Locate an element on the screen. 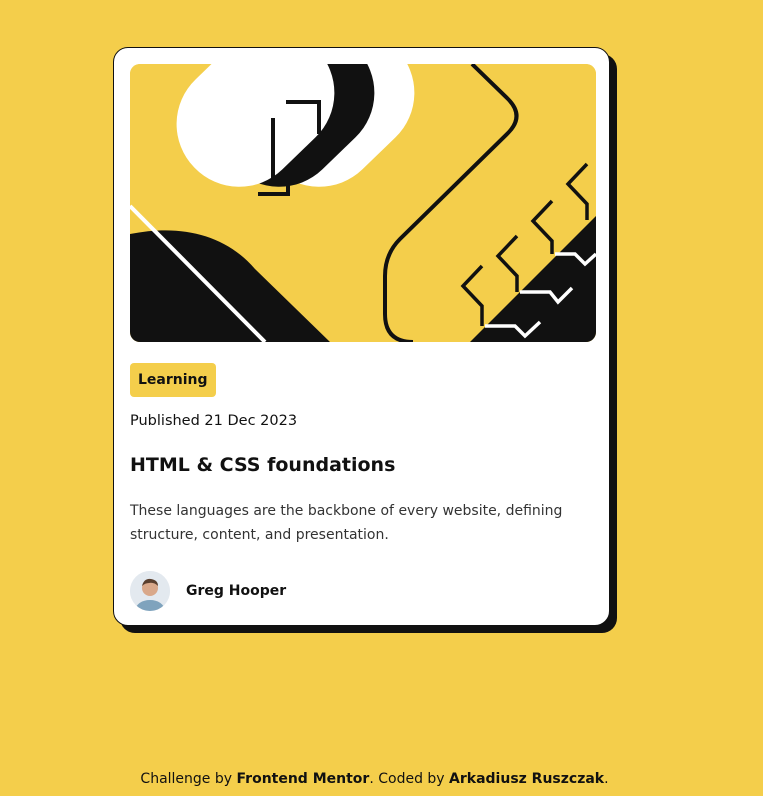  frontend-mentor-link: Frontend Mentor is located at coordinates (303, 779).